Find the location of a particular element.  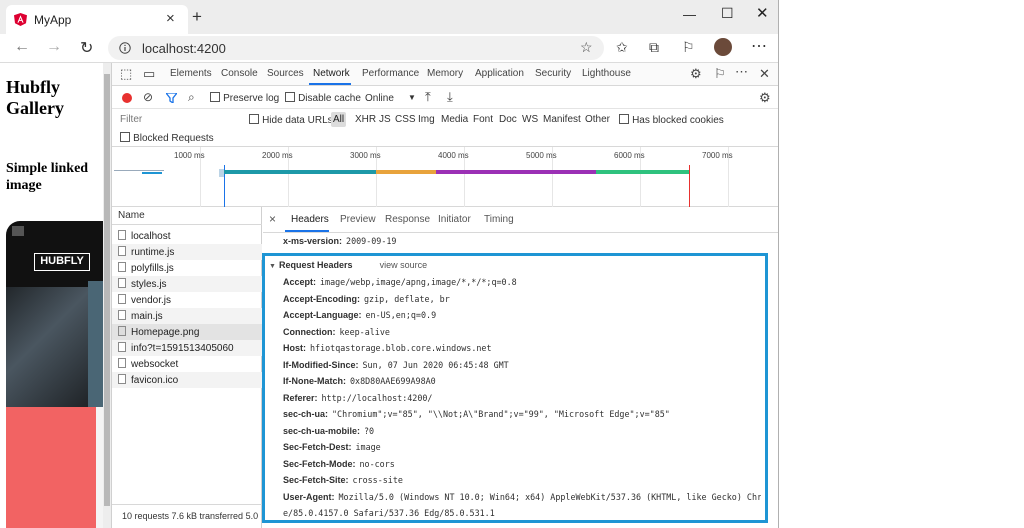

devtools-close-icon: ✕ is located at coordinates (764, 74).